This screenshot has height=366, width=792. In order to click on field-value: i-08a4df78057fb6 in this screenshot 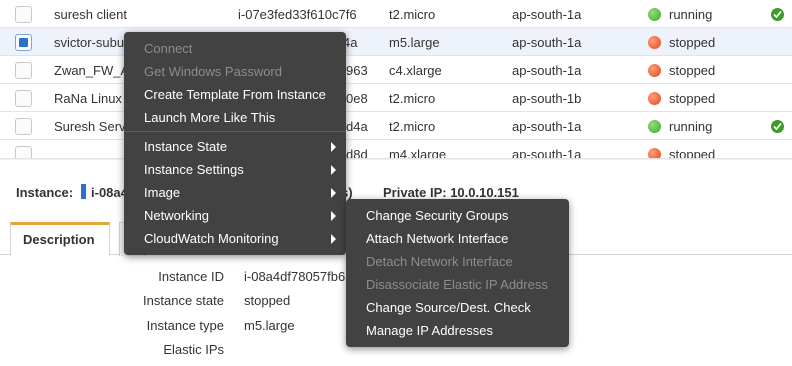, I will do `click(295, 276)`.